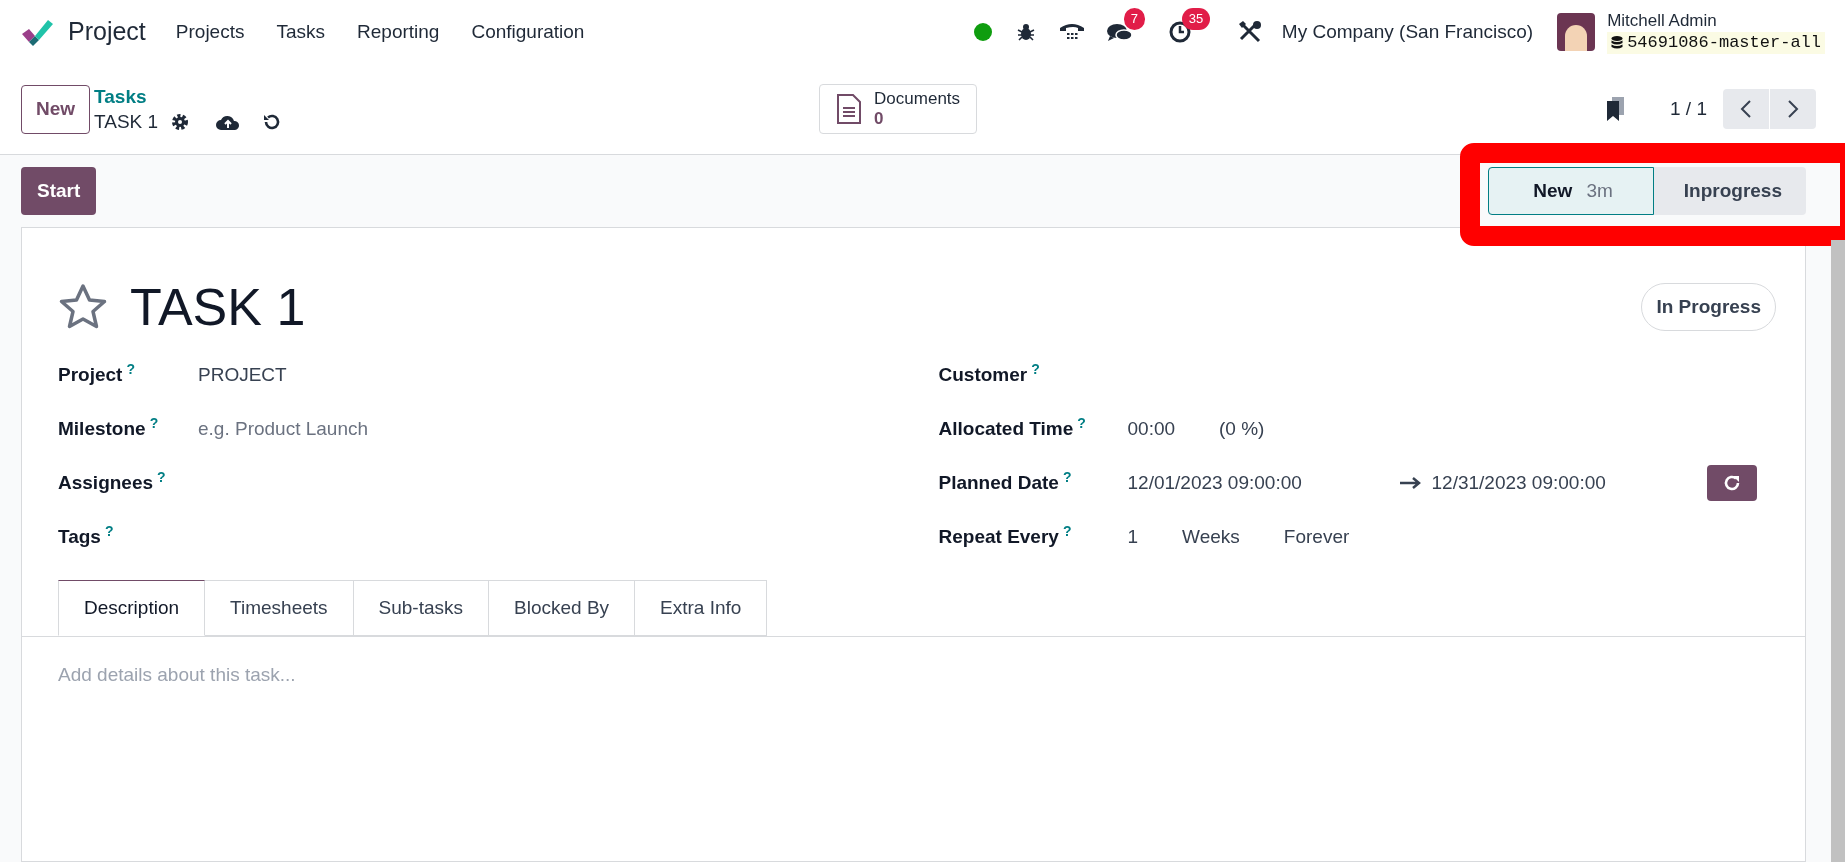 This screenshot has width=1845, height=862. What do you see at coordinates (1134, 19) in the screenshot?
I see `notification-badge: 7` at bounding box center [1134, 19].